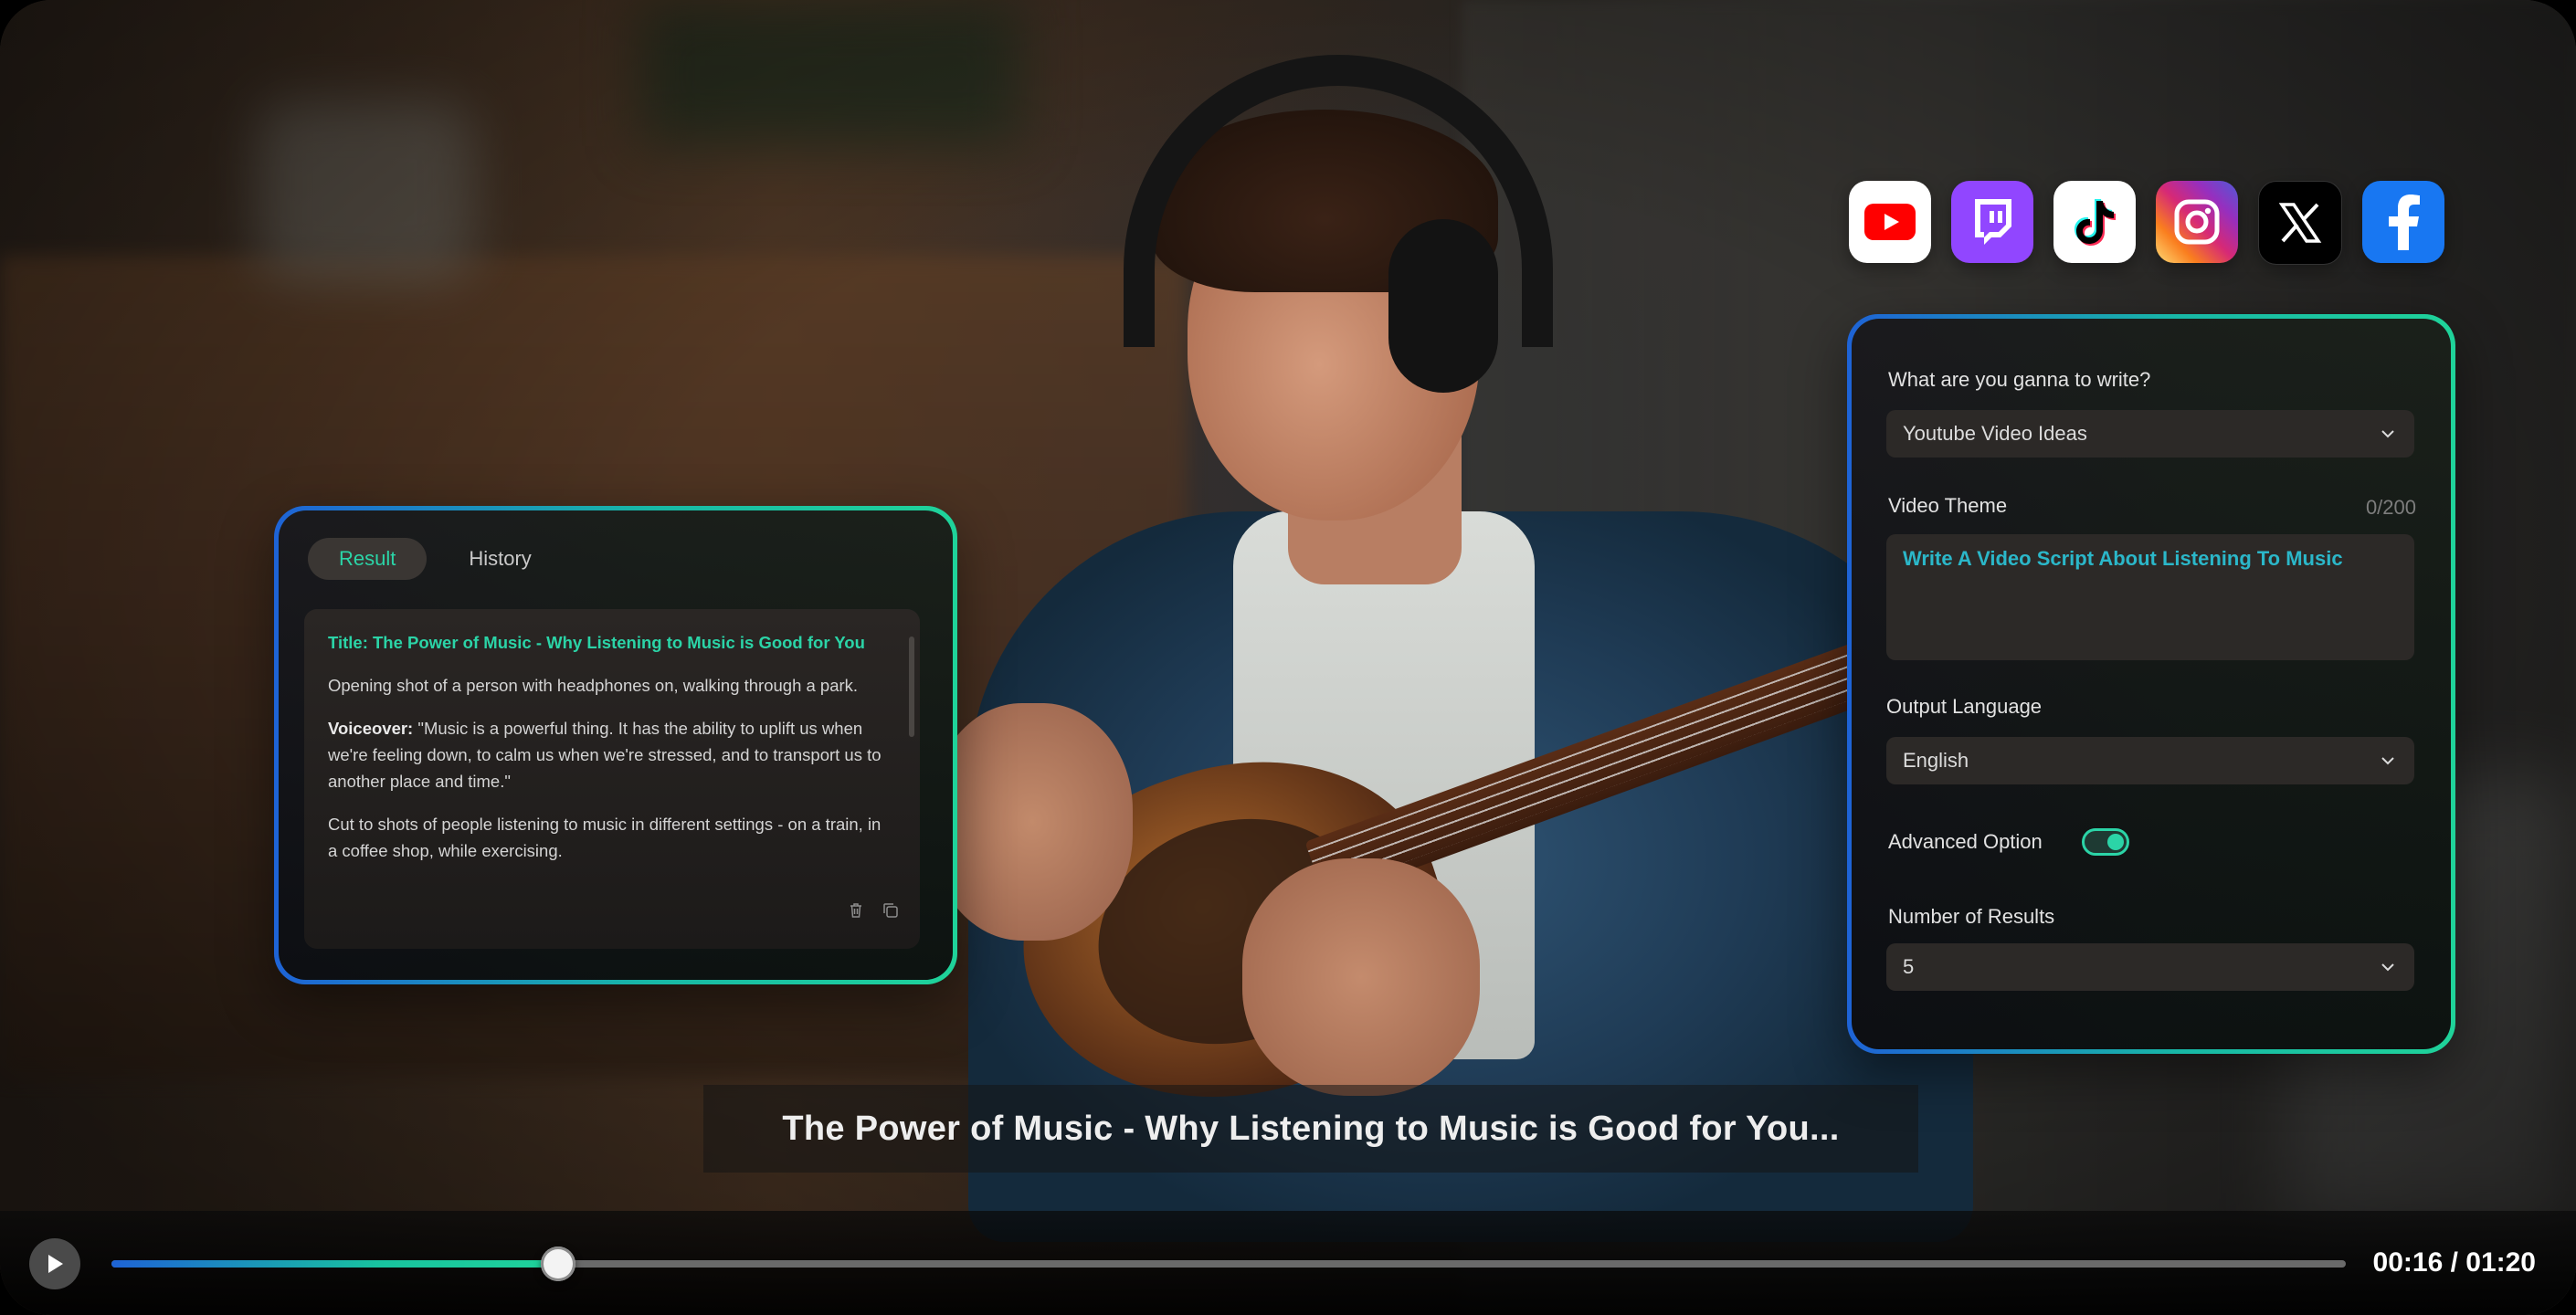 The image size is (2576, 1315). Describe the element at coordinates (1890, 222) in the screenshot. I see `youtube-icon` at that location.